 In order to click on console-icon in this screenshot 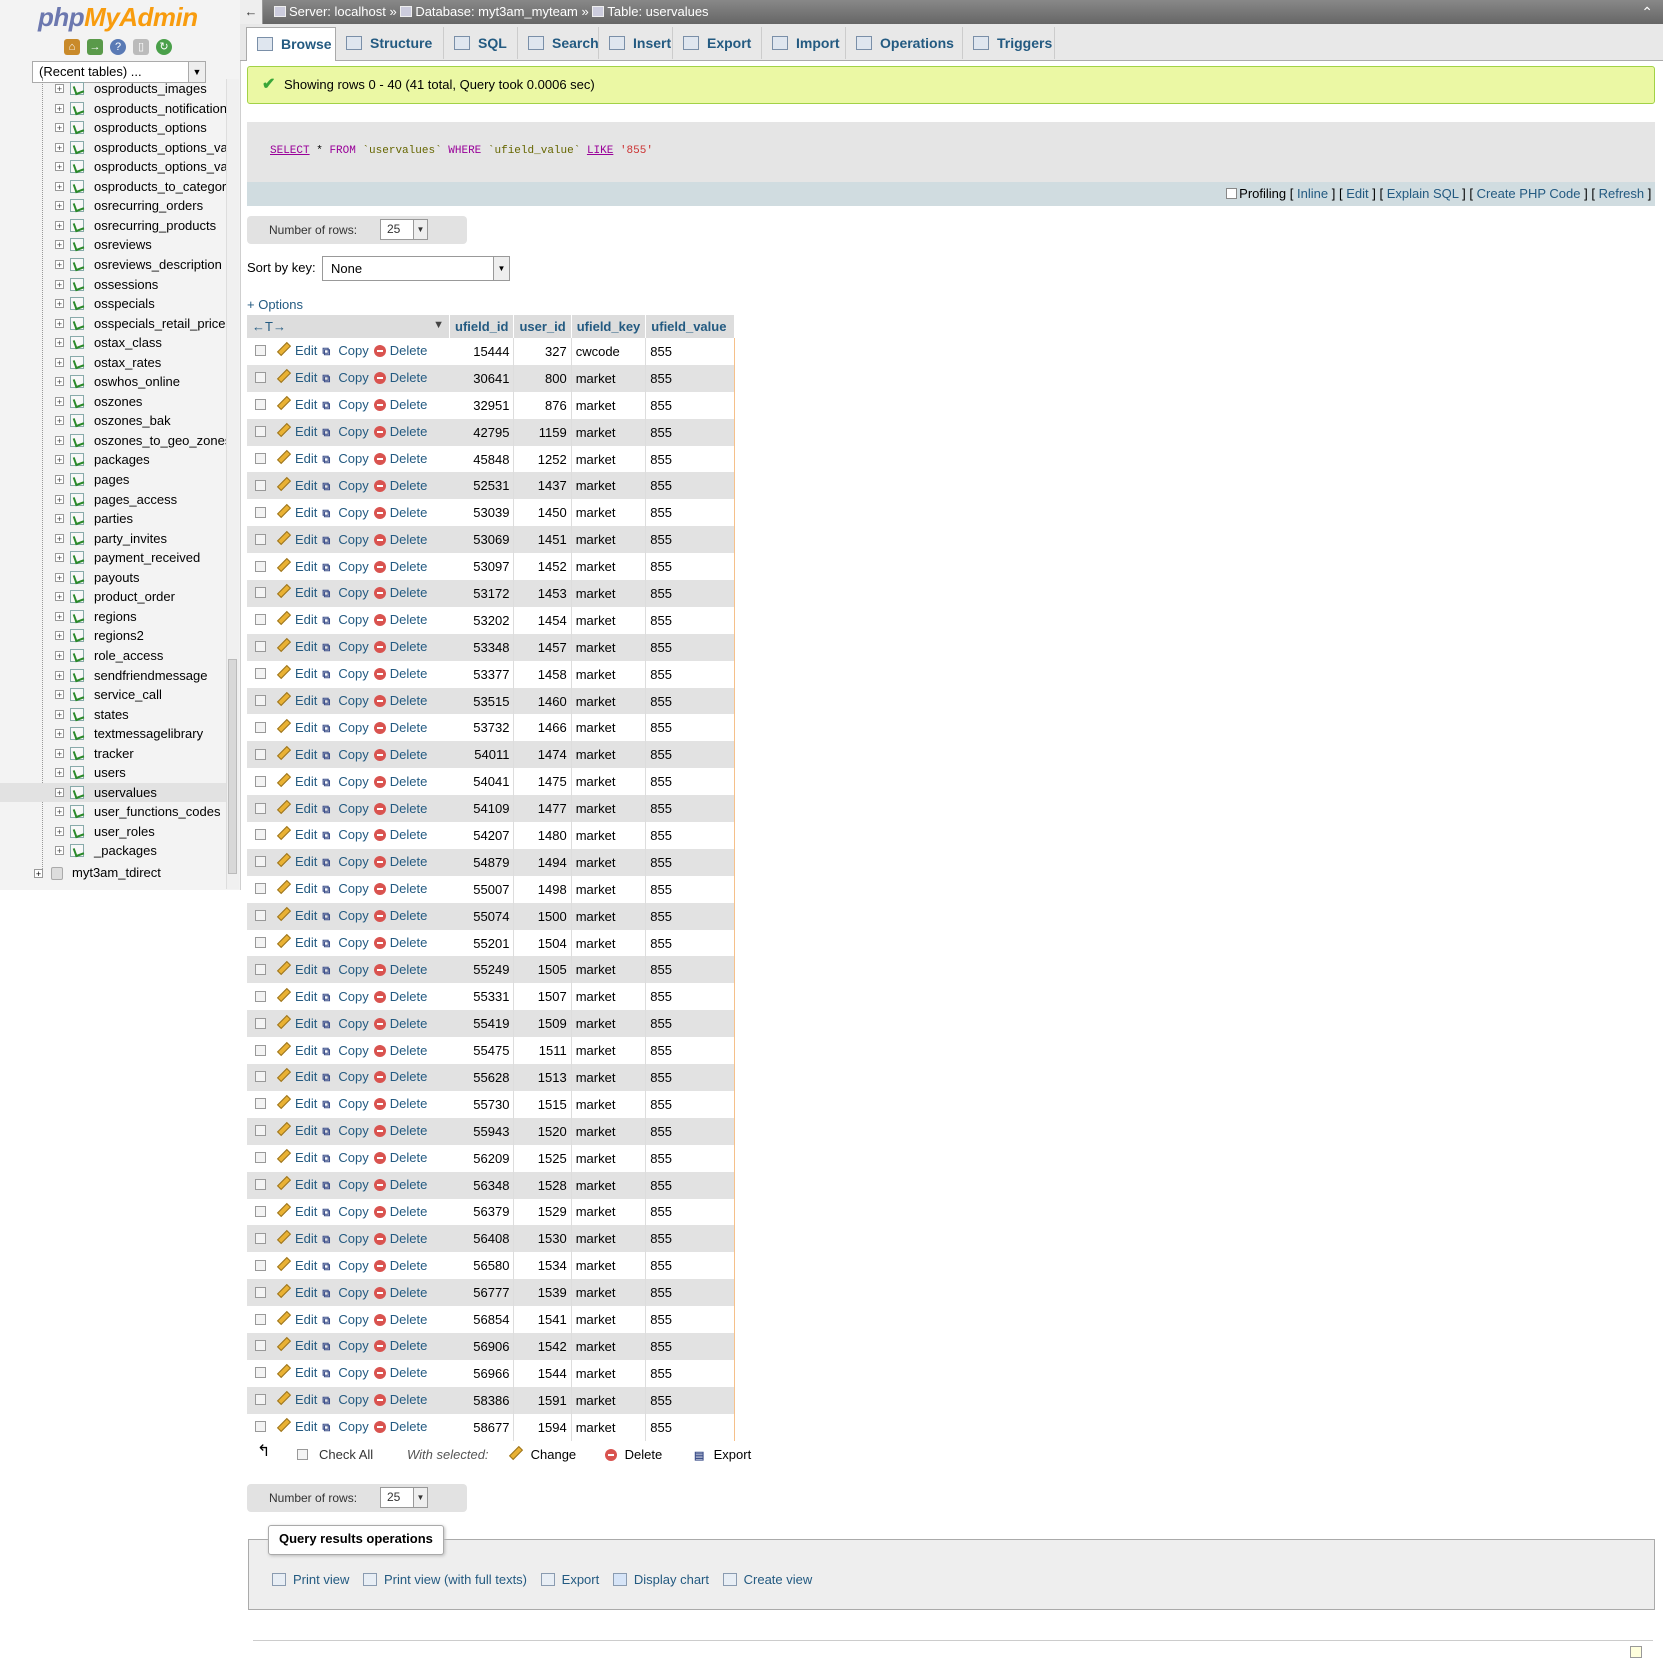, I will do `click(1636, 1652)`.